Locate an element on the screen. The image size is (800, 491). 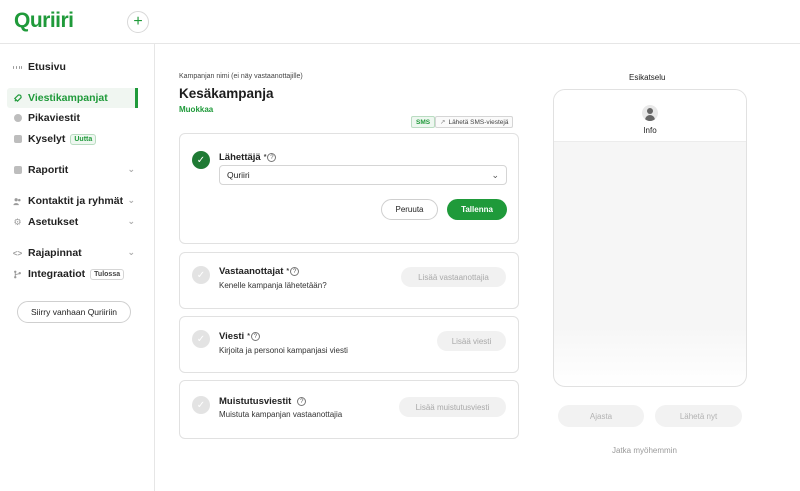
phone-header: Info is located at coordinates (650, 116).